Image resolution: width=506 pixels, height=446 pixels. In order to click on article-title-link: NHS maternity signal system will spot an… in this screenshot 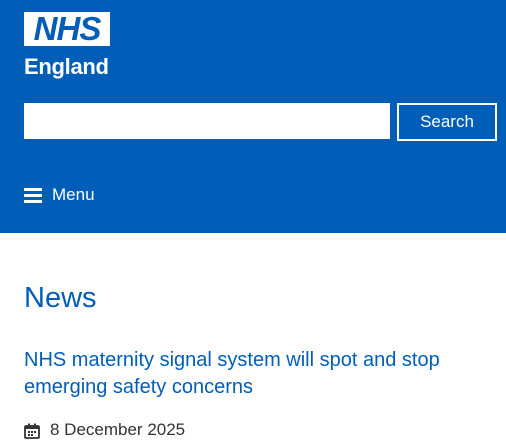, I will do `click(259, 374)`.